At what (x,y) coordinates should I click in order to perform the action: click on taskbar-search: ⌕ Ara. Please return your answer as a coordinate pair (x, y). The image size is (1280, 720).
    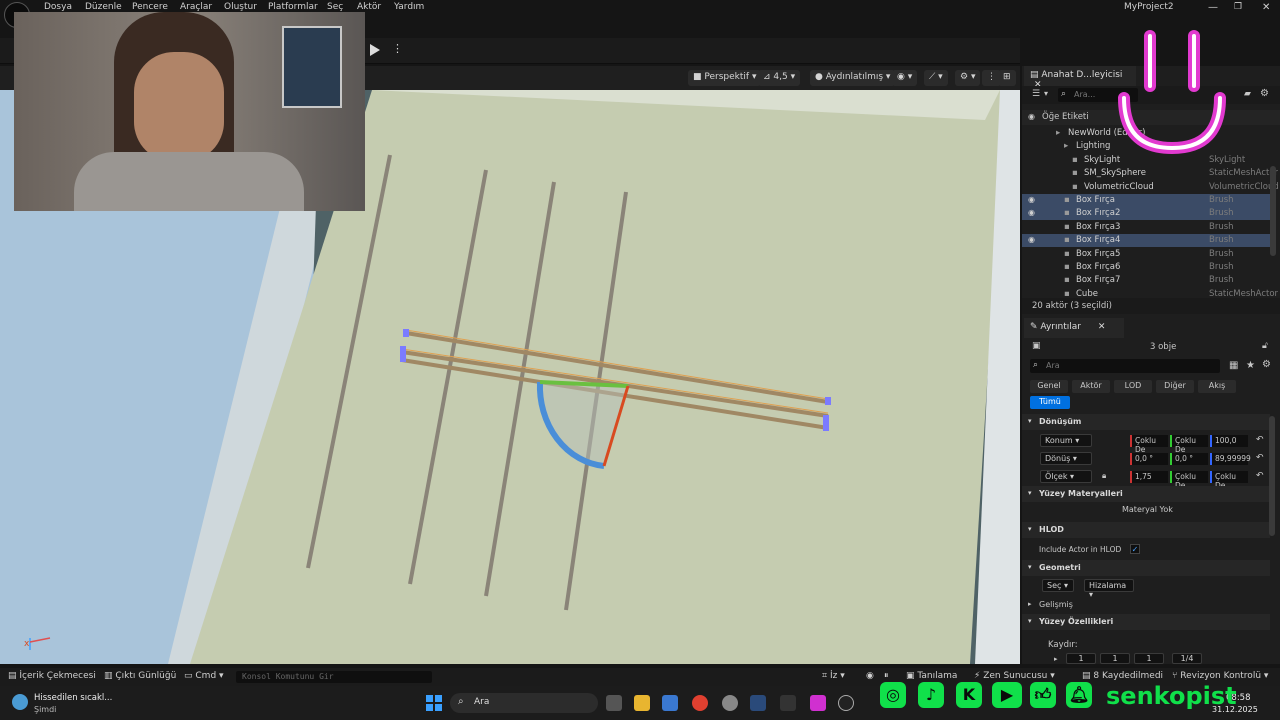
    Looking at the image, I should click on (524, 703).